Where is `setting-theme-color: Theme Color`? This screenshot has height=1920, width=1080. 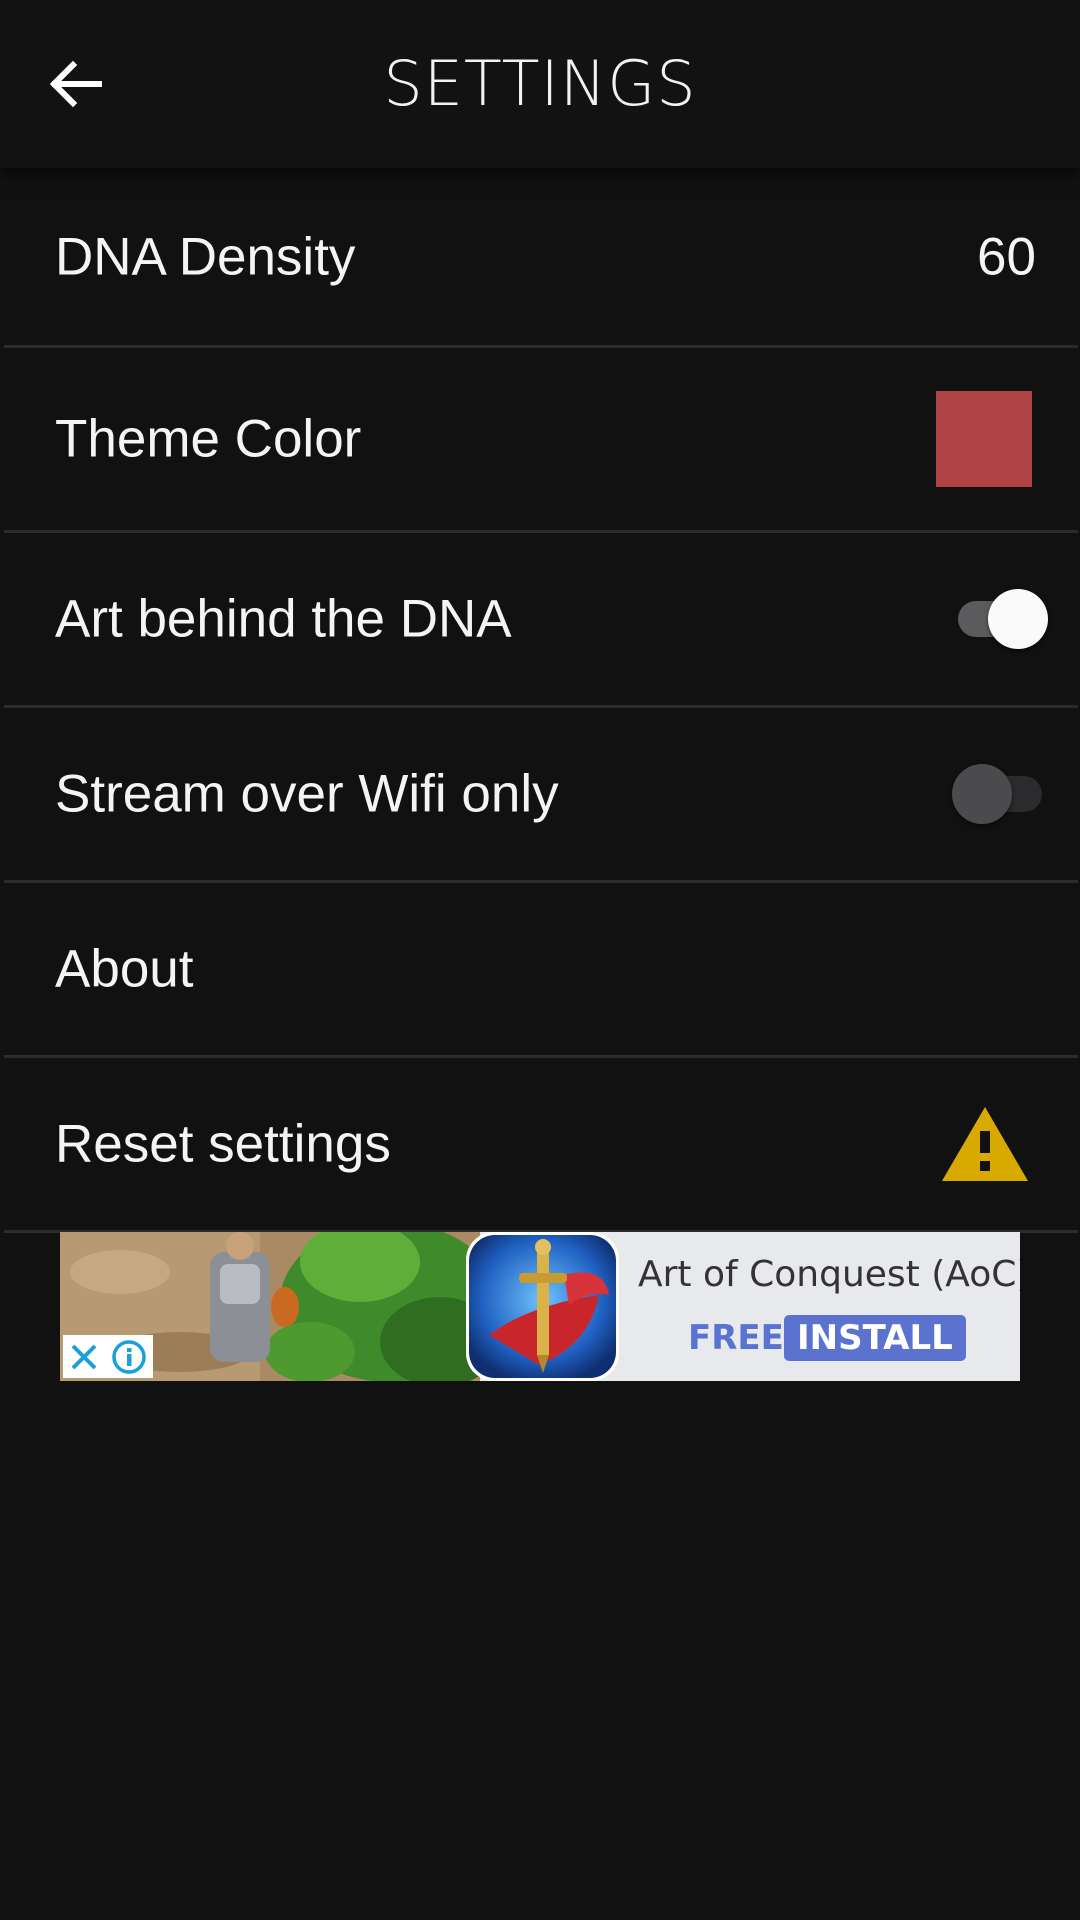 setting-theme-color: Theme Color is located at coordinates (541, 440).